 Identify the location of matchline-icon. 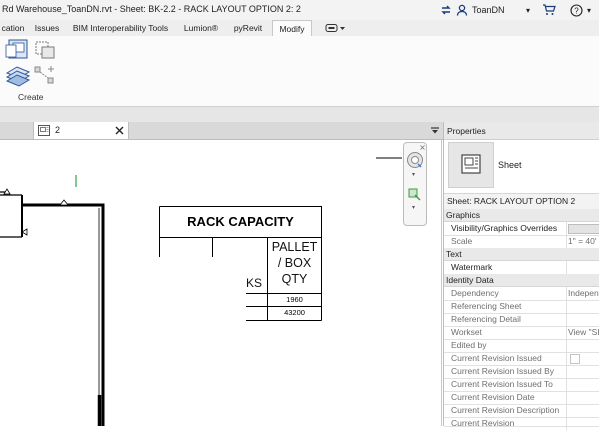
(45, 76).